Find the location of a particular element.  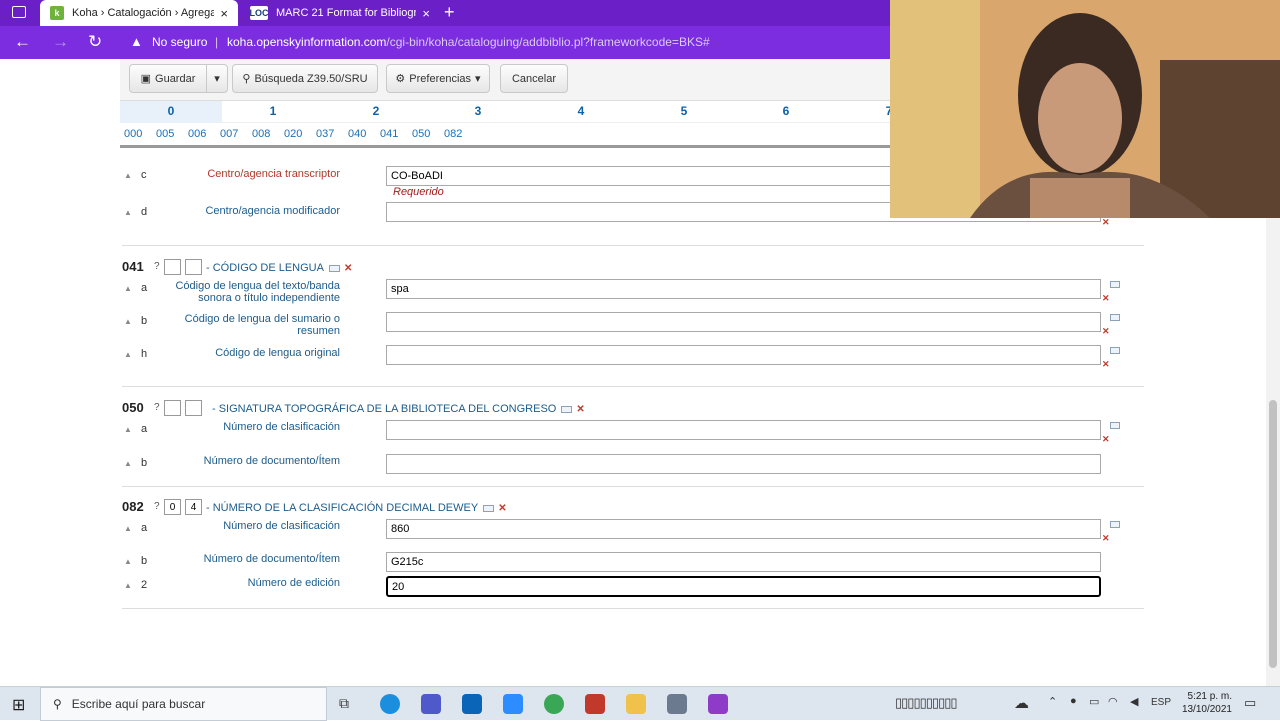

system-clock: 5:21 p. m. 13/10/2021 is located at coordinates (1202, 703).